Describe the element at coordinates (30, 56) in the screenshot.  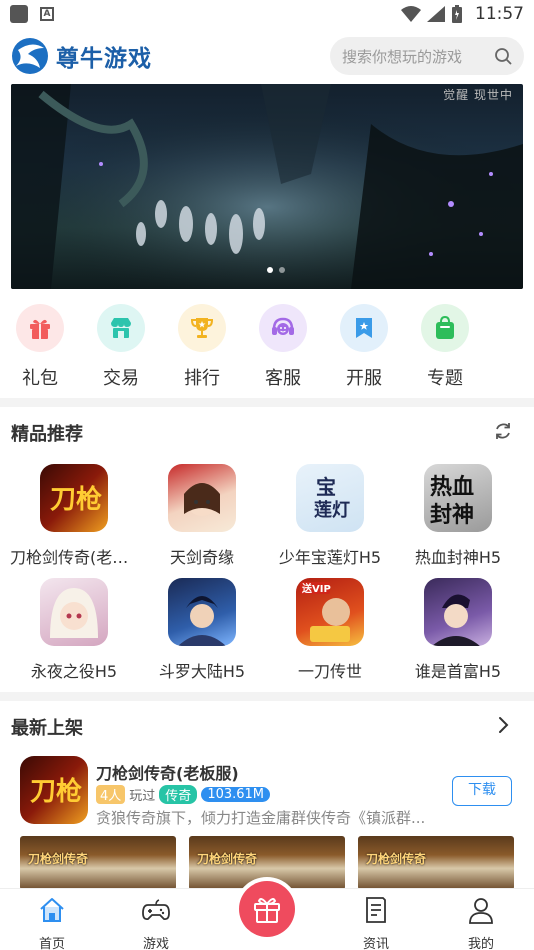
I see `logo-mark-icon` at that location.